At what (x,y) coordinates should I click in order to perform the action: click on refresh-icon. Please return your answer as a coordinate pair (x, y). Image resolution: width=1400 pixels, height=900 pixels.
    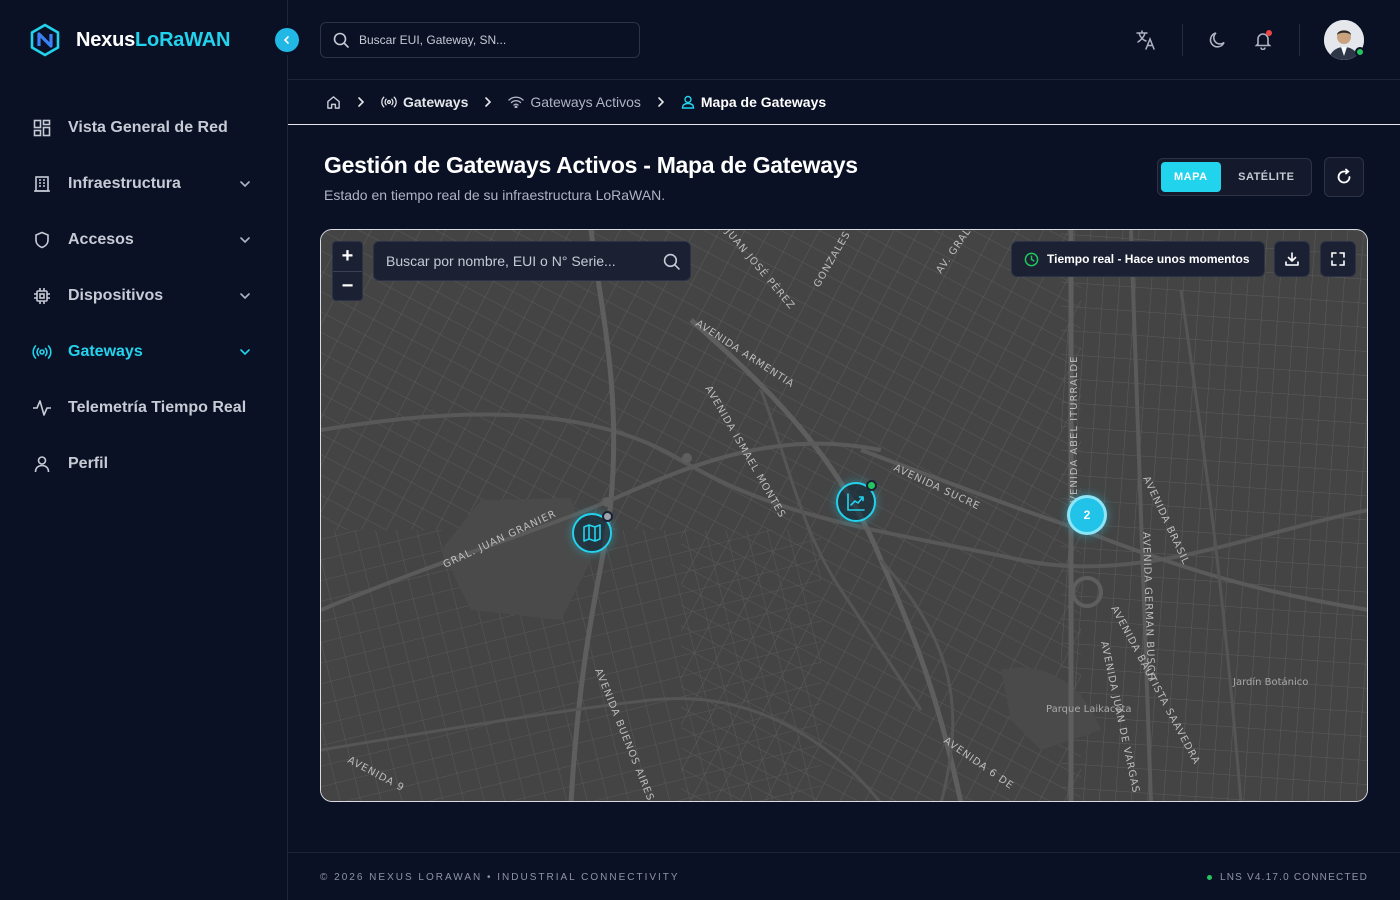
    Looking at the image, I should click on (1344, 176).